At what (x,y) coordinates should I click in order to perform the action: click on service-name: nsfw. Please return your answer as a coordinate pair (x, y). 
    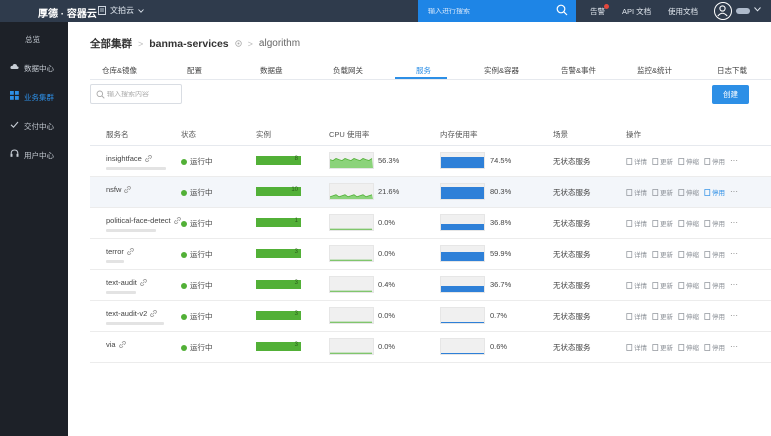
    Looking at the image, I should click on (119, 189).